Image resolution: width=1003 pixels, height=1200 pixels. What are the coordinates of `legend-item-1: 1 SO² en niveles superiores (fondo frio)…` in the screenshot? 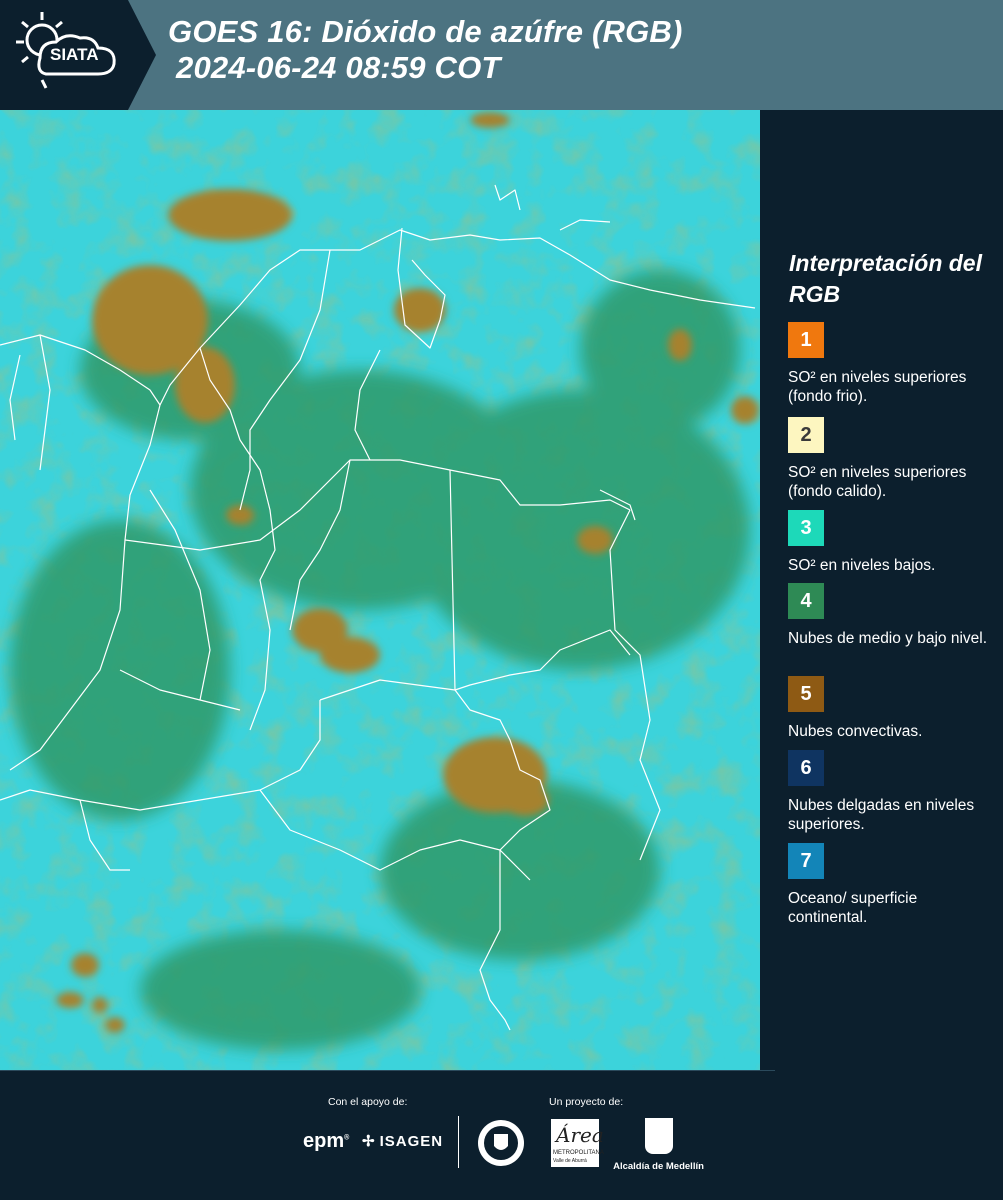 It's located at (888, 364).